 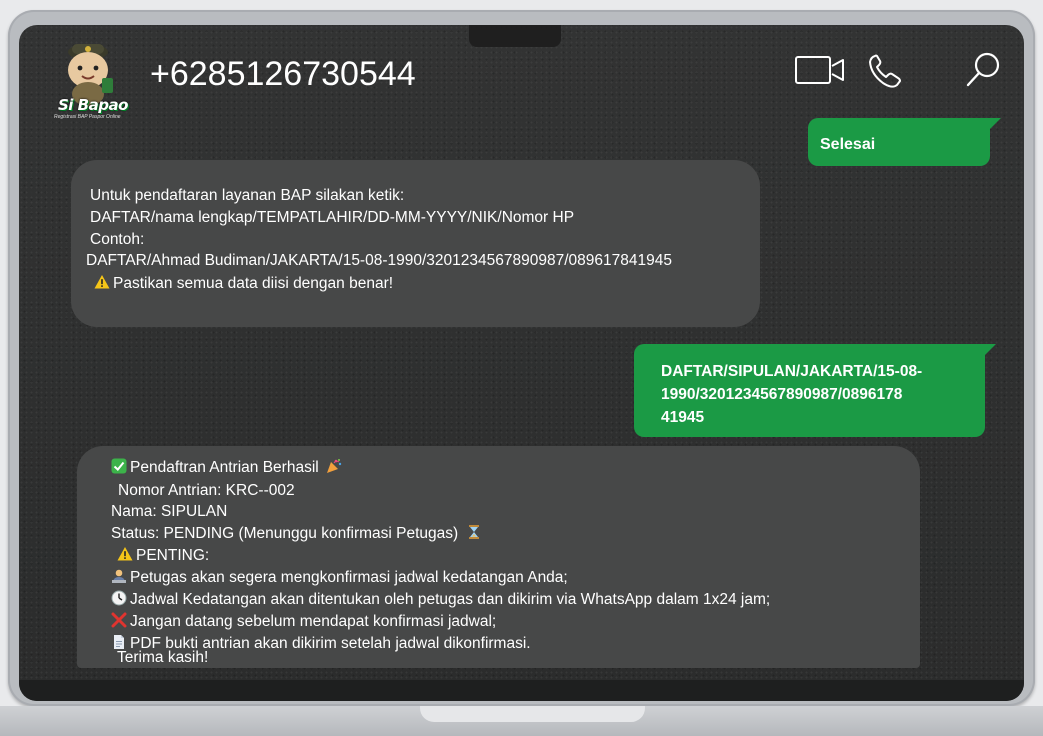 What do you see at coordinates (984, 70) in the screenshot?
I see `search-icon` at bounding box center [984, 70].